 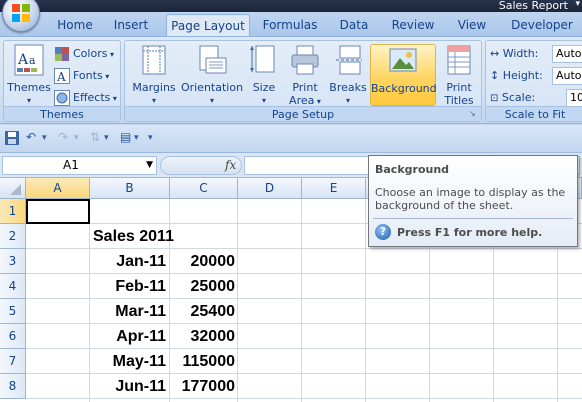 What do you see at coordinates (13, 286) in the screenshot?
I see `row-header-4: 4` at bounding box center [13, 286].